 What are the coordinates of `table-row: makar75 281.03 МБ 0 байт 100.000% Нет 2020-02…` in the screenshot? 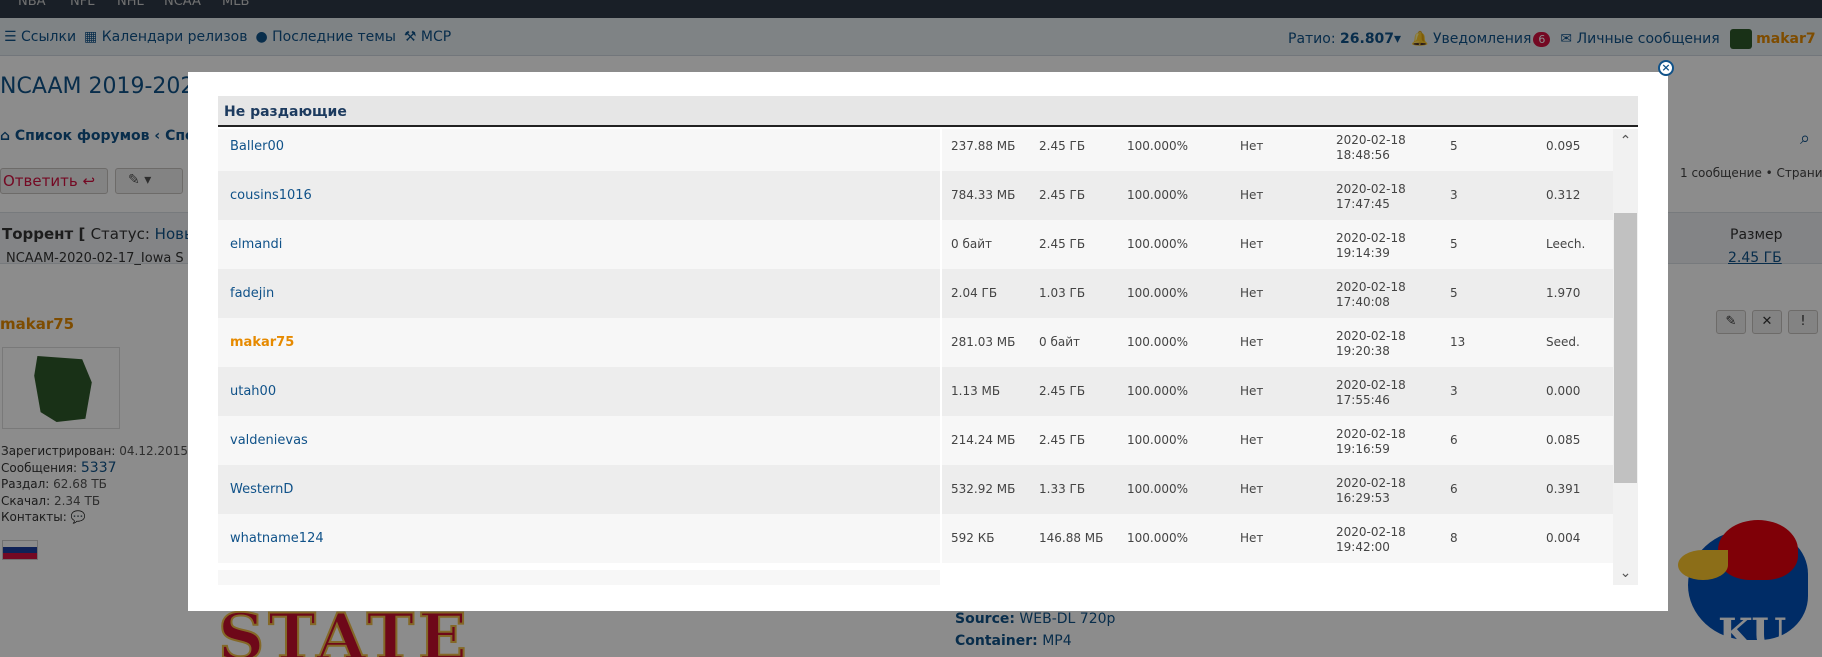 It's located at (915, 342).